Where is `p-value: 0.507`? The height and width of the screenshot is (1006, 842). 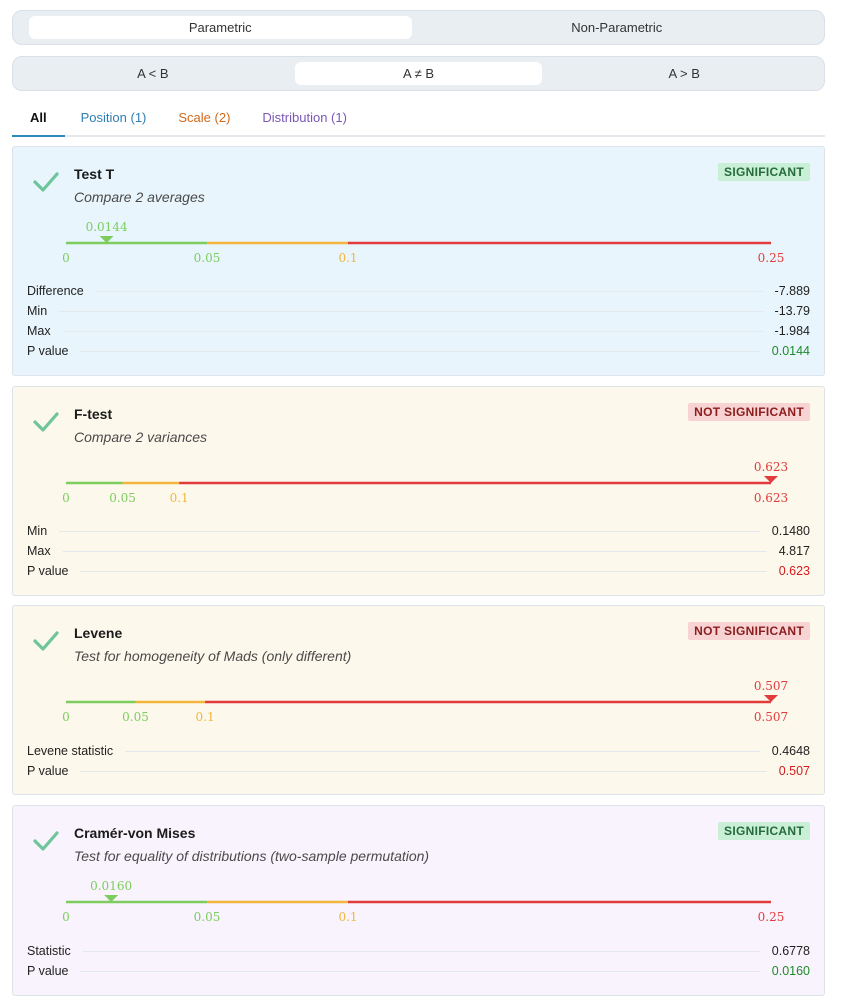
p-value: 0.507 is located at coordinates (794, 771).